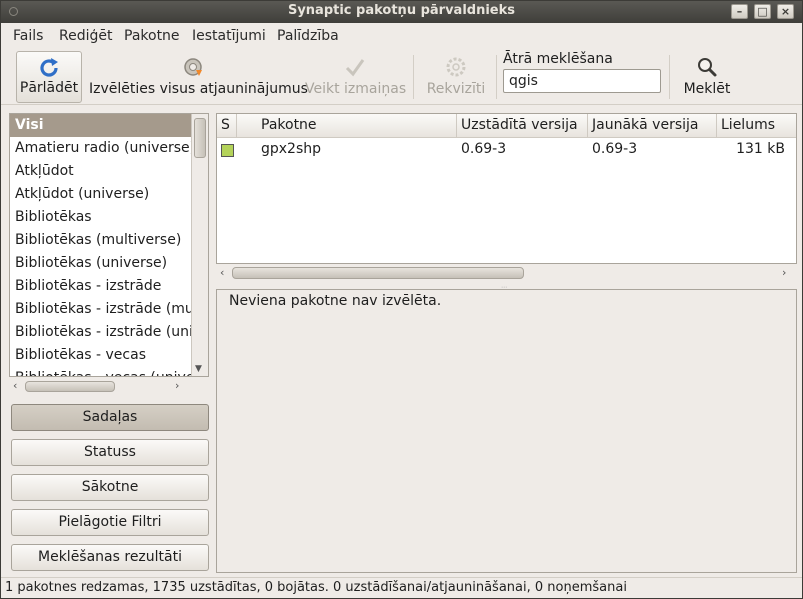 This screenshot has width=803, height=599. What do you see at coordinates (484, 149) in the screenshot?
I see `installed-version-cell: 0.69-3` at bounding box center [484, 149].